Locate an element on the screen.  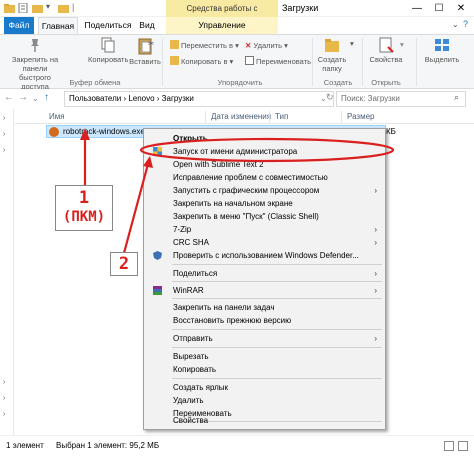
menu-item-label: Закрепить в меню "Пуск" (Classic Shell) is located at coordinates (246, 216).